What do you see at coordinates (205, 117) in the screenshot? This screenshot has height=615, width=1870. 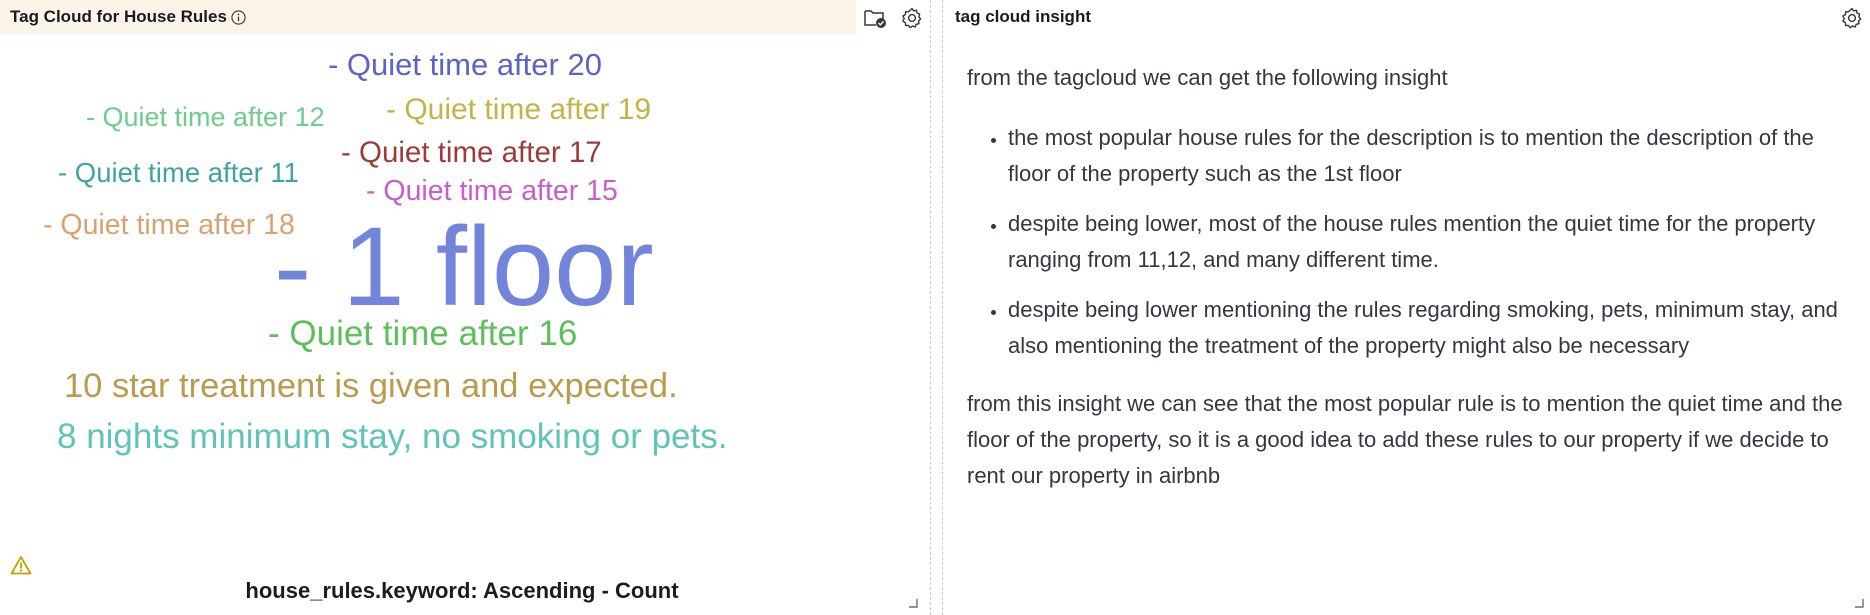 I see `tag-quiet-time-12: - Quiet time after 12` at bounding box center [205, 117].